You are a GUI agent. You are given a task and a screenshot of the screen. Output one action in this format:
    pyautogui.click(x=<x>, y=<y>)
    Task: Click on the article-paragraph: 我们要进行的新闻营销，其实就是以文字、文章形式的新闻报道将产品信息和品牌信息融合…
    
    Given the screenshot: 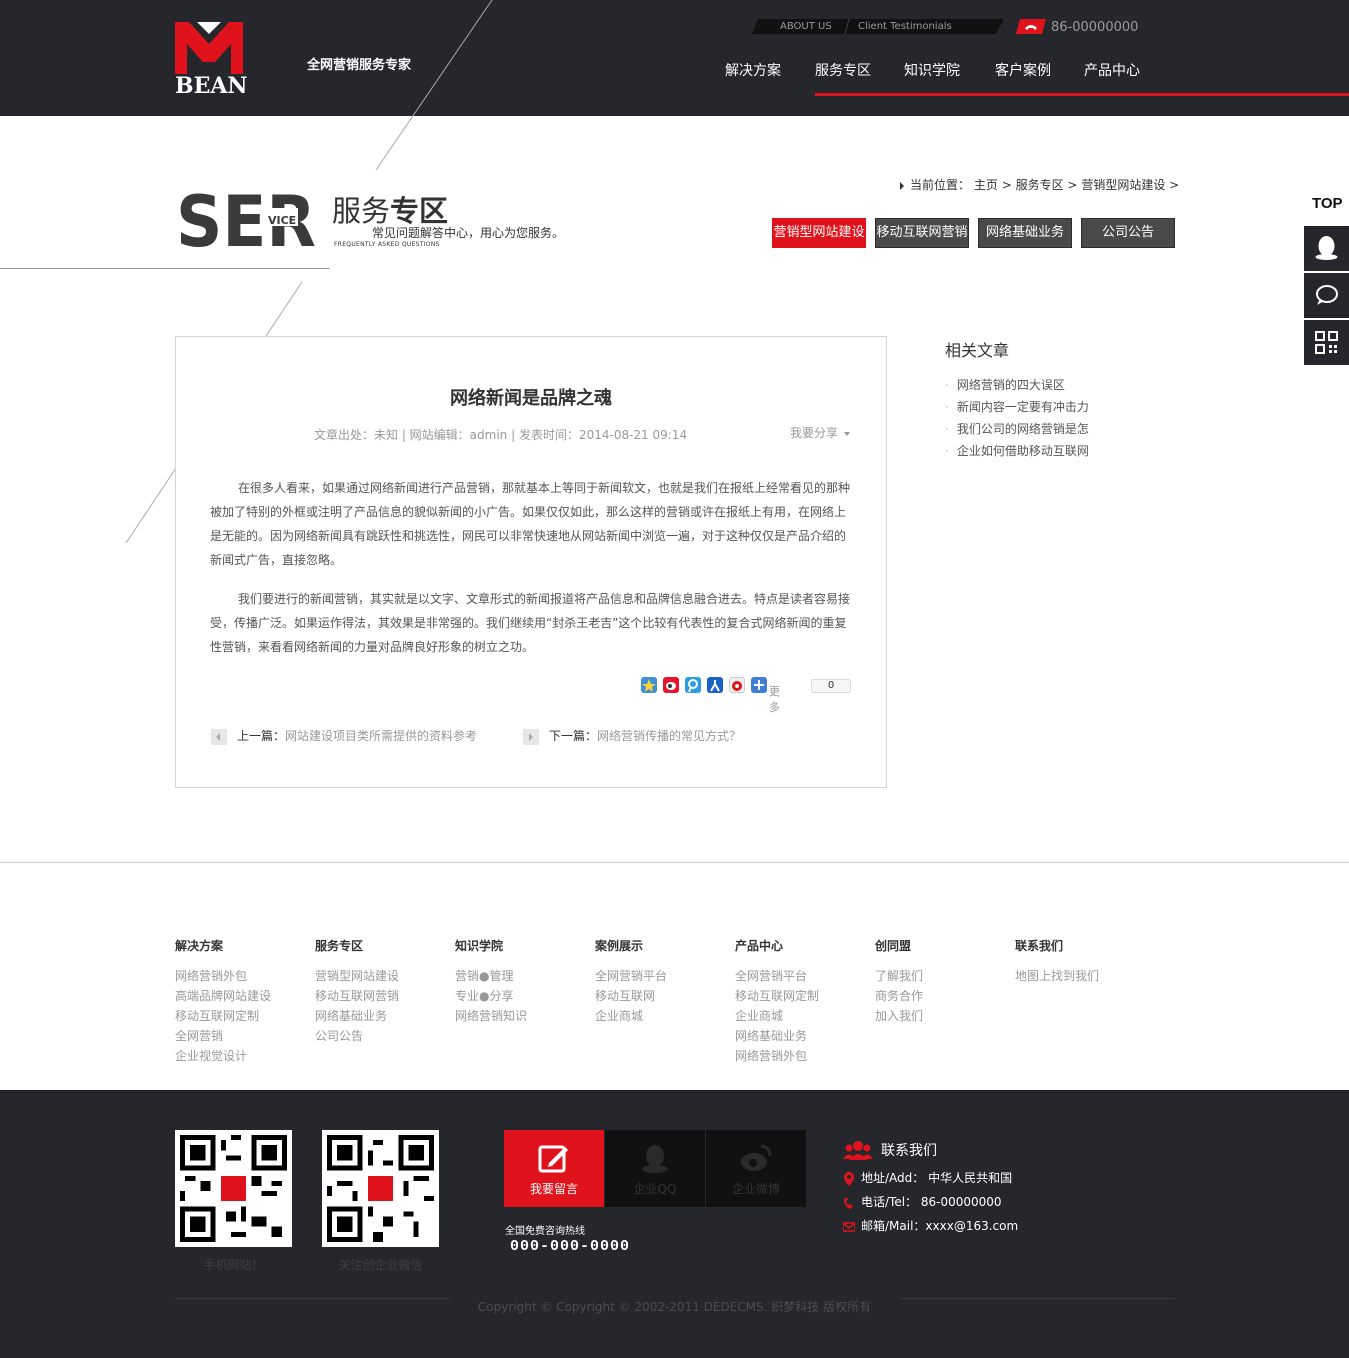 What is the action you would take?
    pyautogui.click(x=530, y=623)
    